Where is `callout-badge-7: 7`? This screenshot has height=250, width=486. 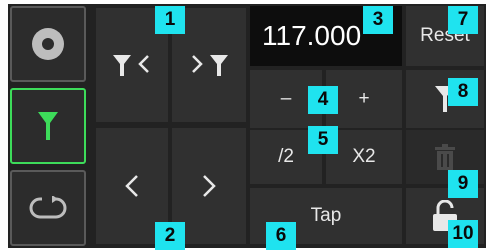 callout-badge-7: 7 is located at coordinates (463, 20).